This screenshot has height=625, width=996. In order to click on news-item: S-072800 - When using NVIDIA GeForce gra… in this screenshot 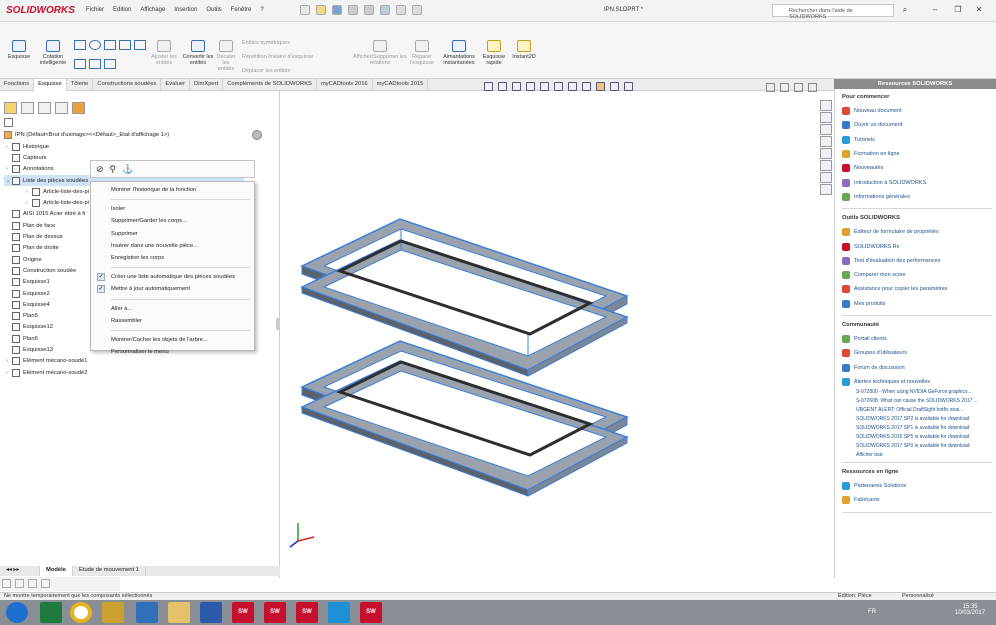, I will do `click(917, 392)`.